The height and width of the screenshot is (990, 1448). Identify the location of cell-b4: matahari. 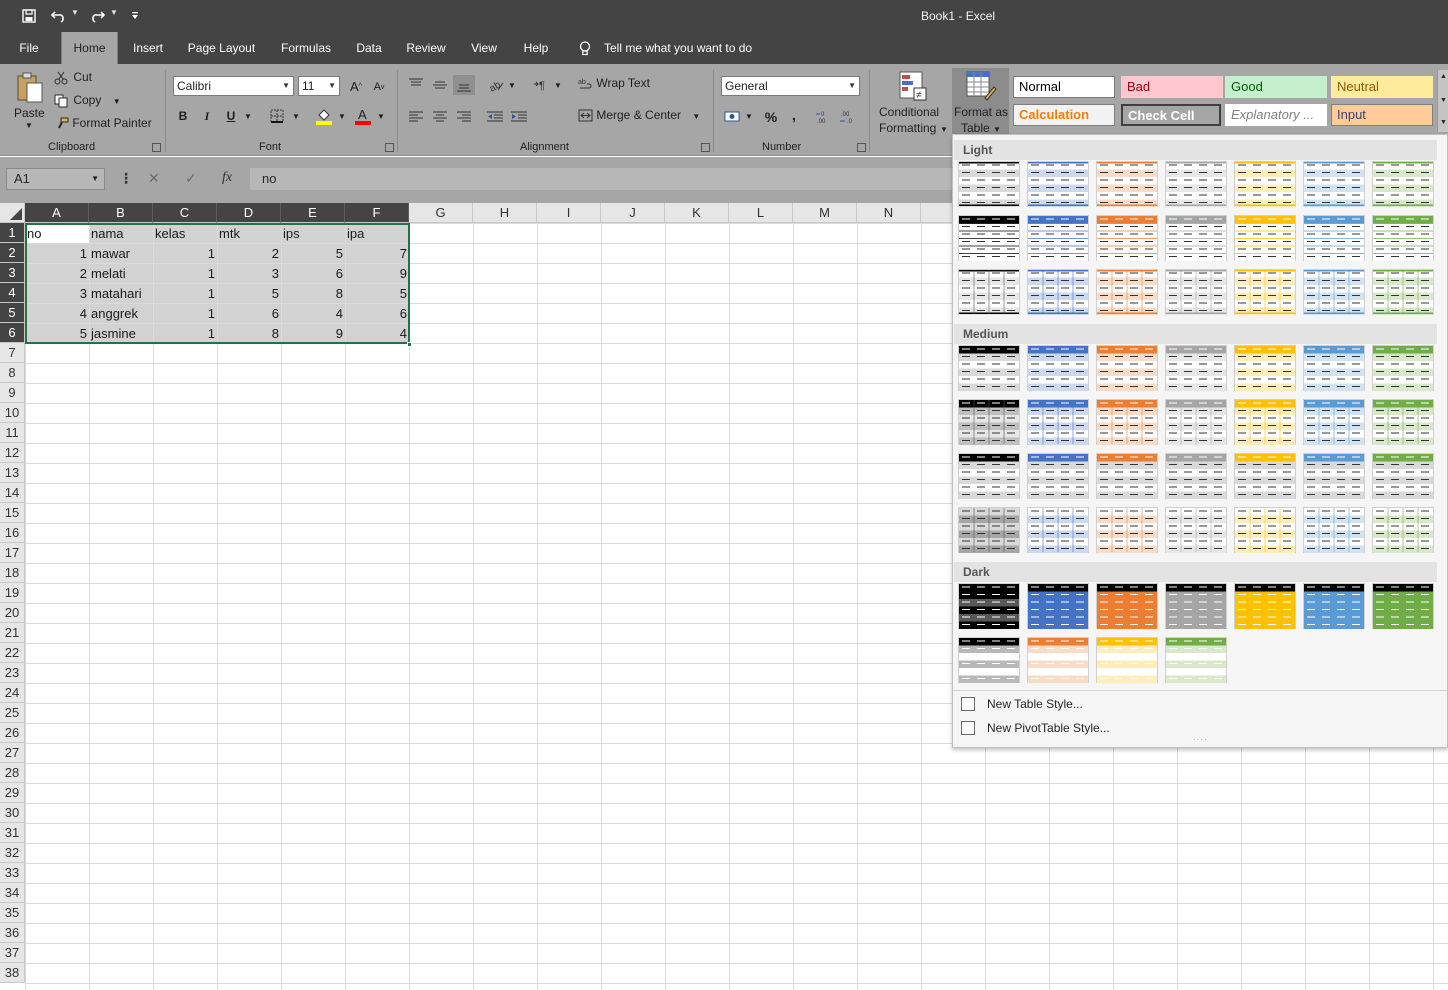
(121, 294).